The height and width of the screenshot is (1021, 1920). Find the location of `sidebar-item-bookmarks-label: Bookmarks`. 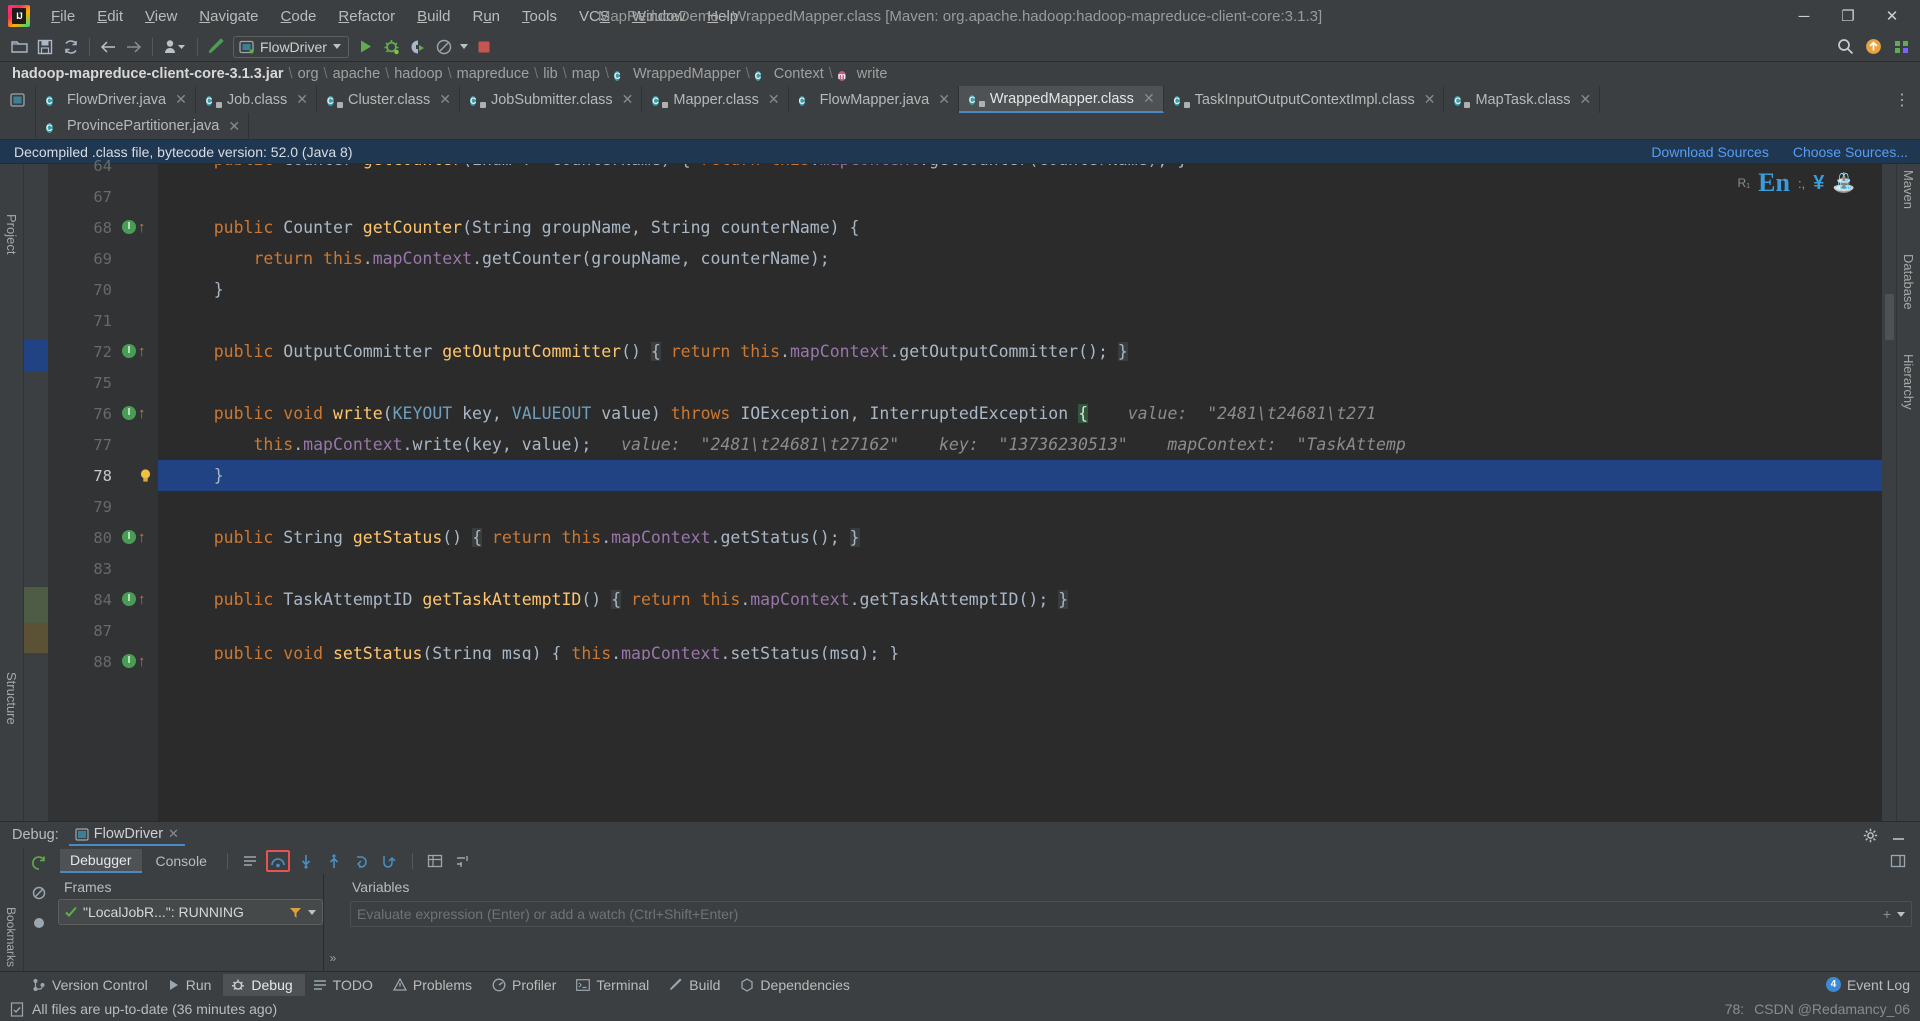

sidebar-item-bookmarks-label: Bookmarks is located at coordinates (11, 937).